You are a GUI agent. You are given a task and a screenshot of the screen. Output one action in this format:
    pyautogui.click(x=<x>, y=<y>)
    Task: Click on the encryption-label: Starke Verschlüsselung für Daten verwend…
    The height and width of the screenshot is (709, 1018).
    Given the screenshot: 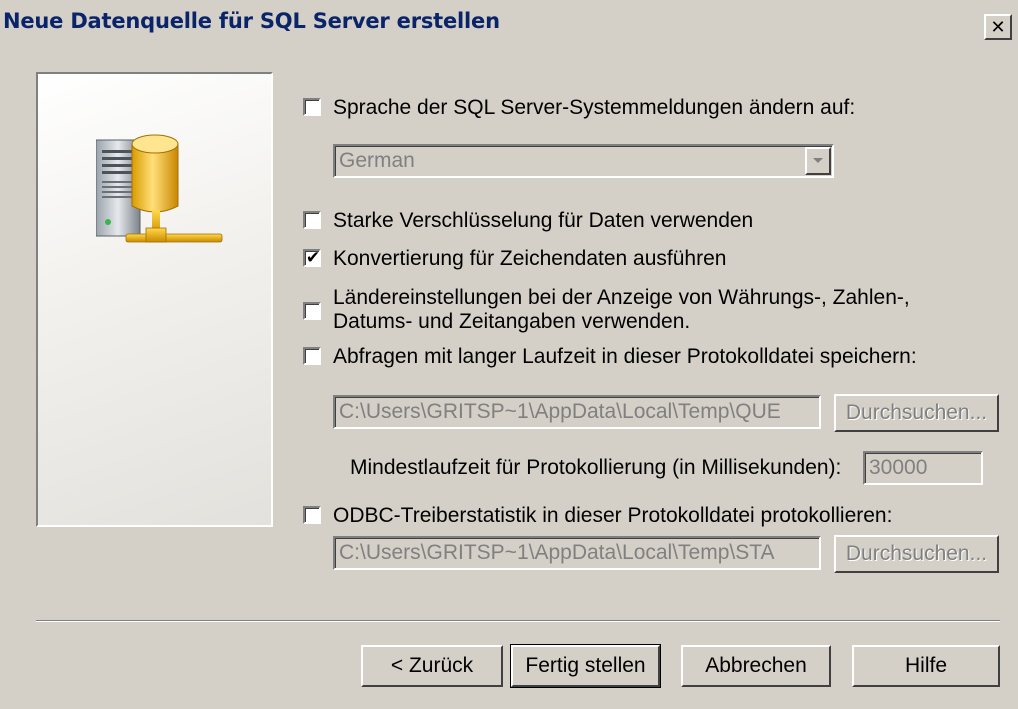 What is the action you would take?
    pyautogui.click(x=543, y=220)
    